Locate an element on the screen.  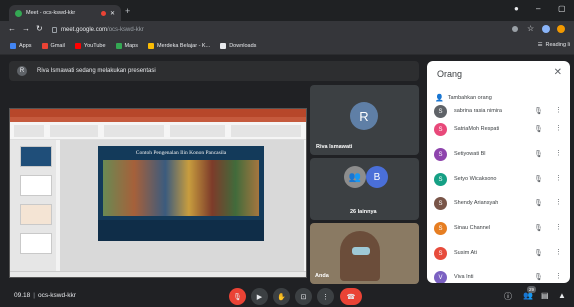
bookmark-downloads: Downloads is located at coordinates (238, 46).